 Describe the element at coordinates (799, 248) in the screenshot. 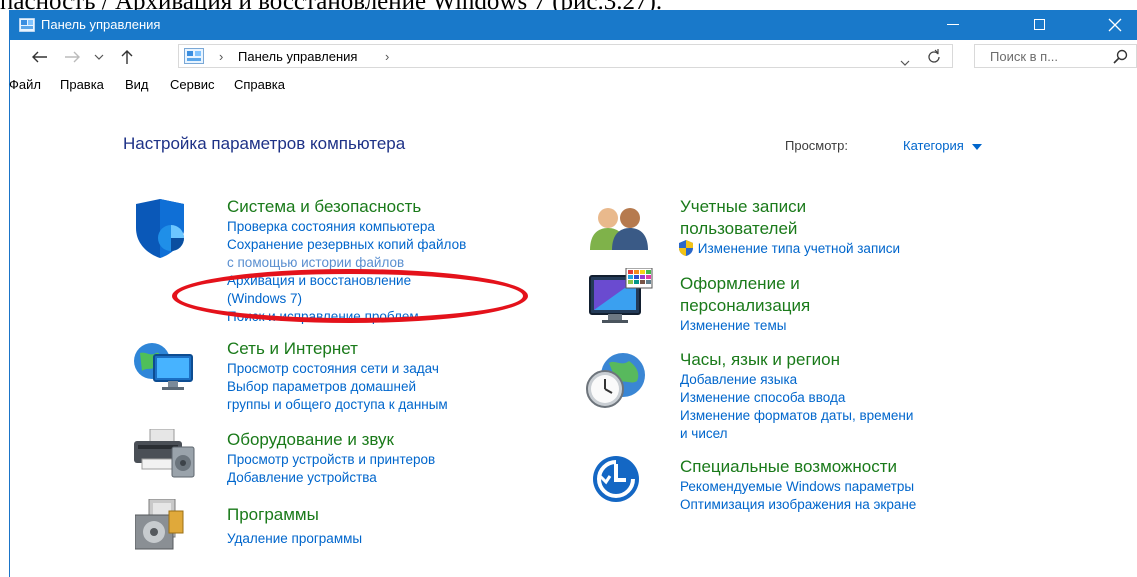

I see `link-change-account-type-label: Изменение типа учетной записи` at that location.